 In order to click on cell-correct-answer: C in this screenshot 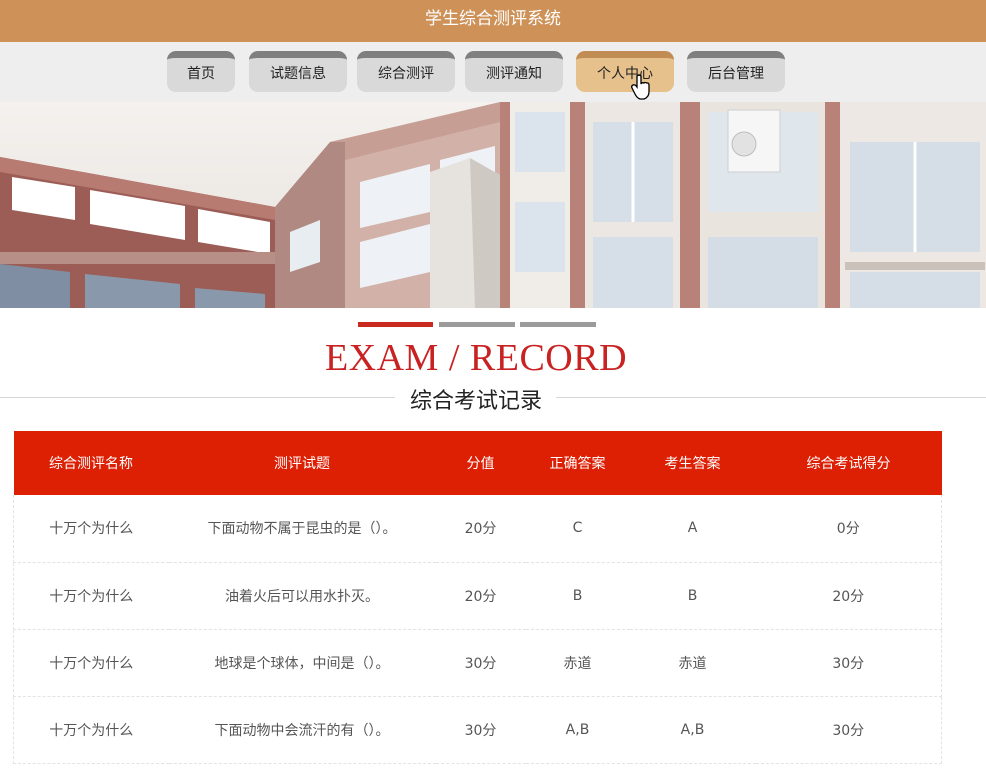, I will do `click(577, 529)`.